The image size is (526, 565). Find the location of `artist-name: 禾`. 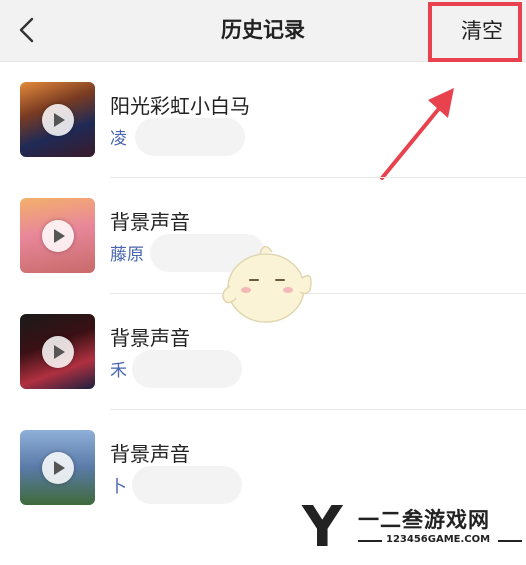

artist-name: 禾 is located at coordinates (118, 371).